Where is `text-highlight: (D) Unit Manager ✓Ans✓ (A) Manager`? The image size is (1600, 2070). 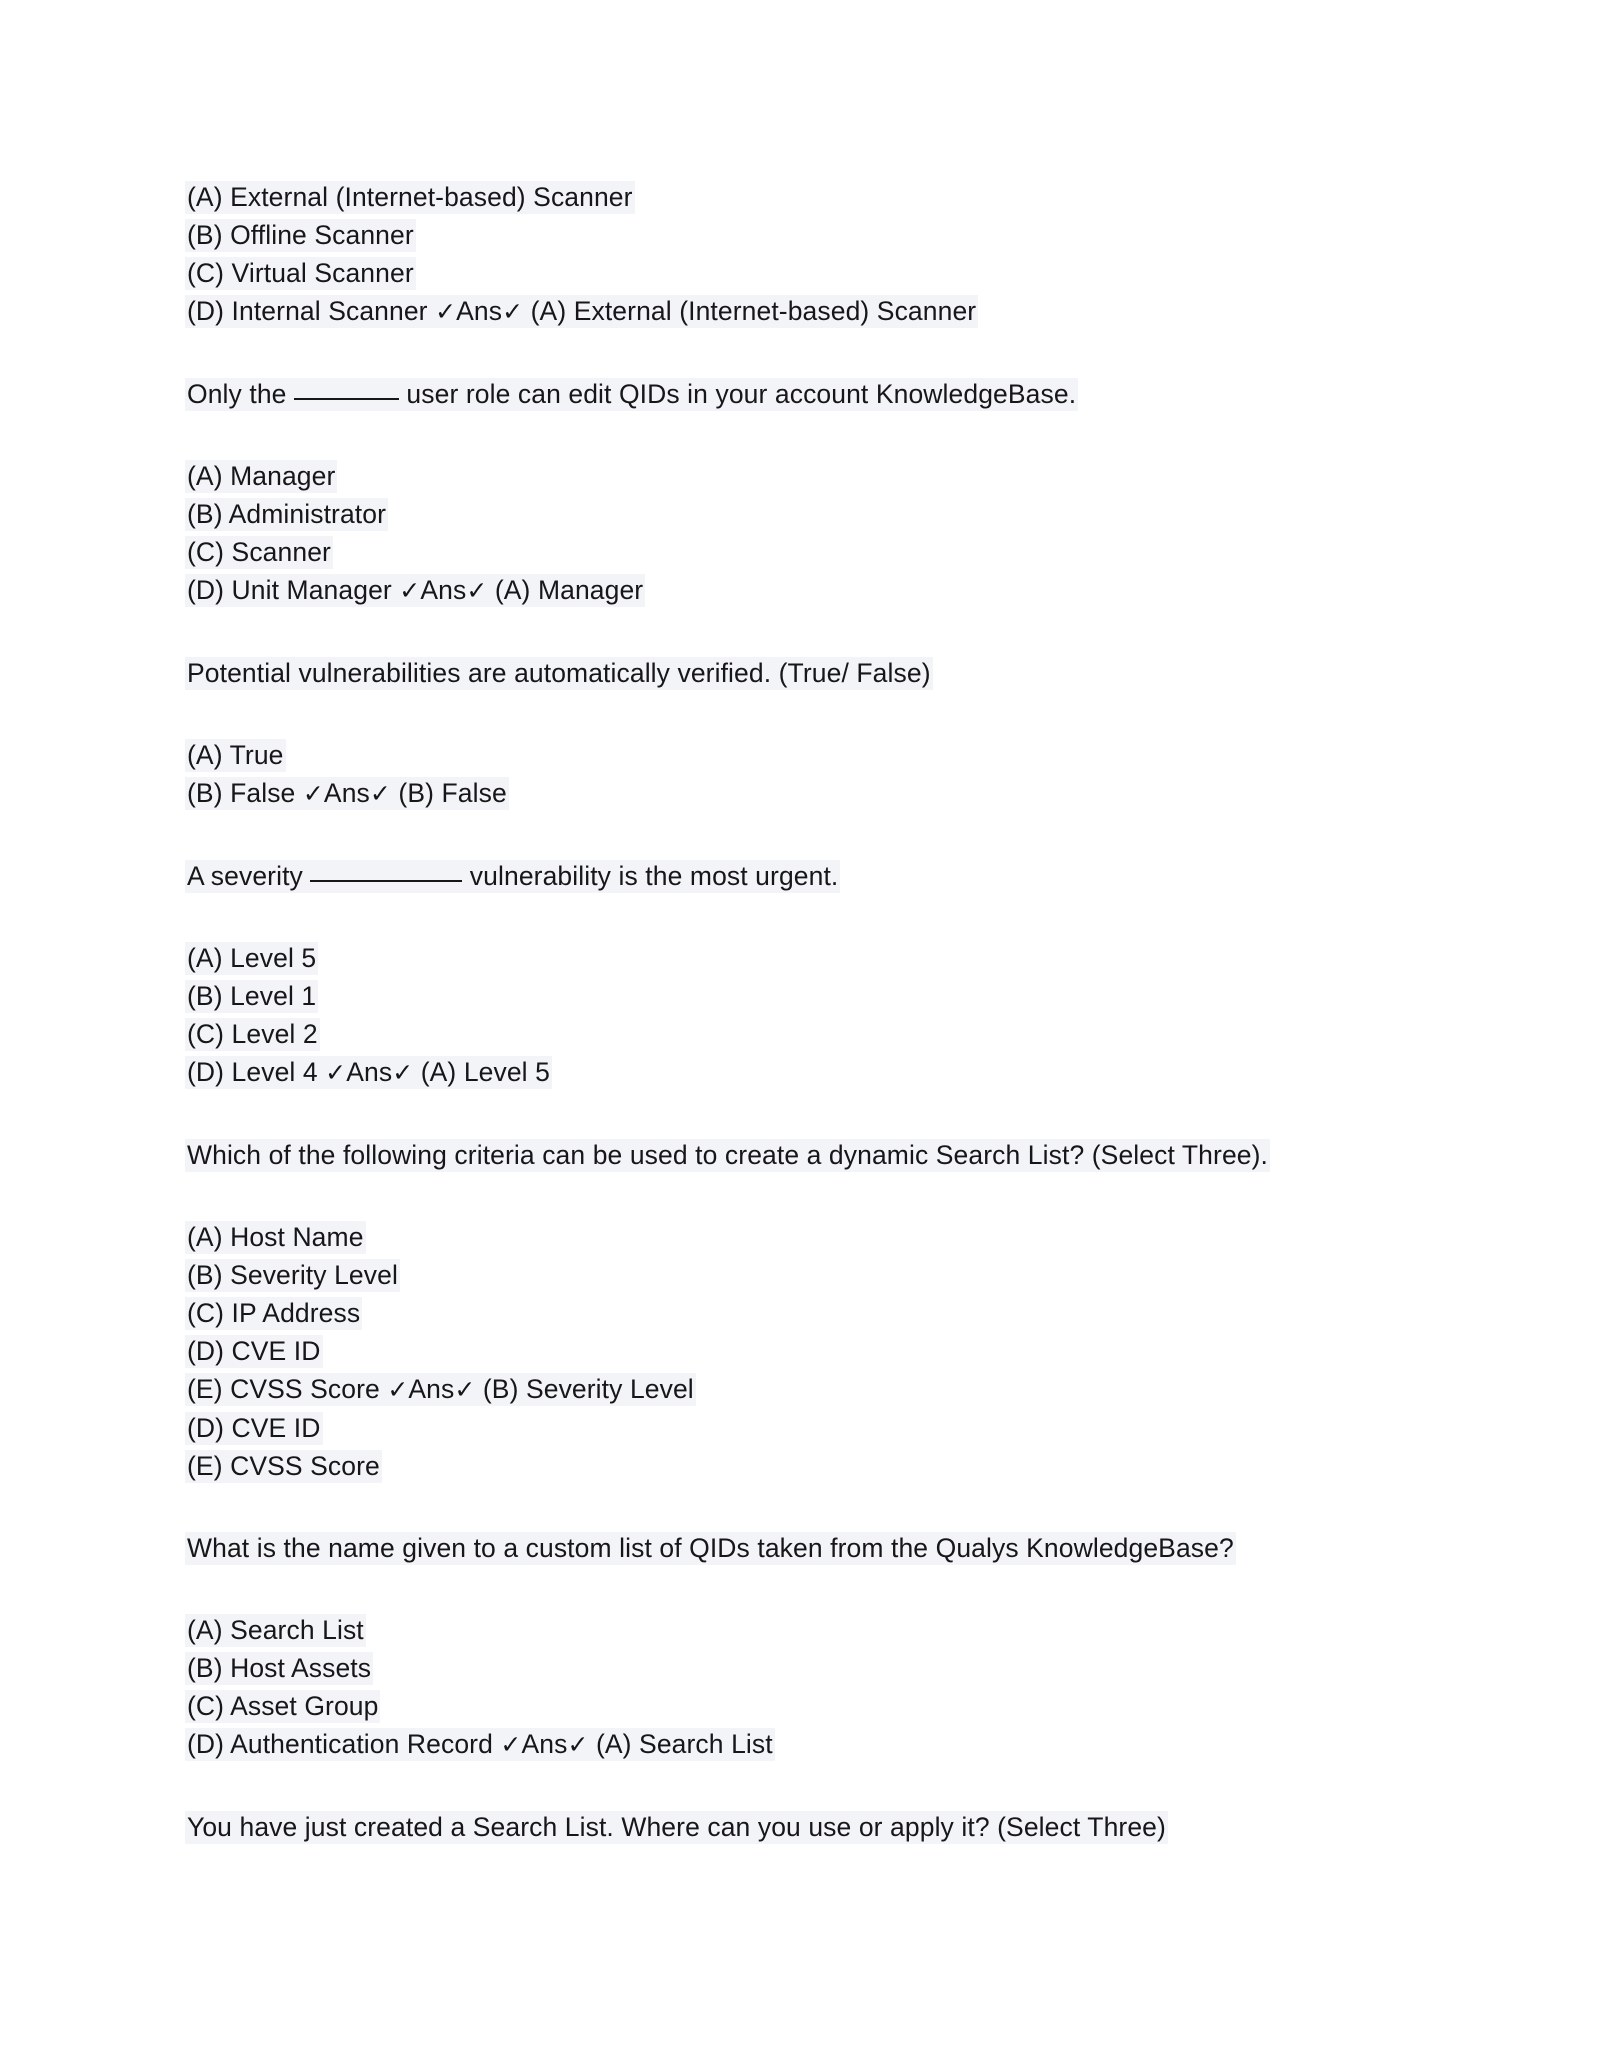 text-highlight: (D) Unit Manager ✓Ans✓ (A) Manager is located at coordinates (415, 590).